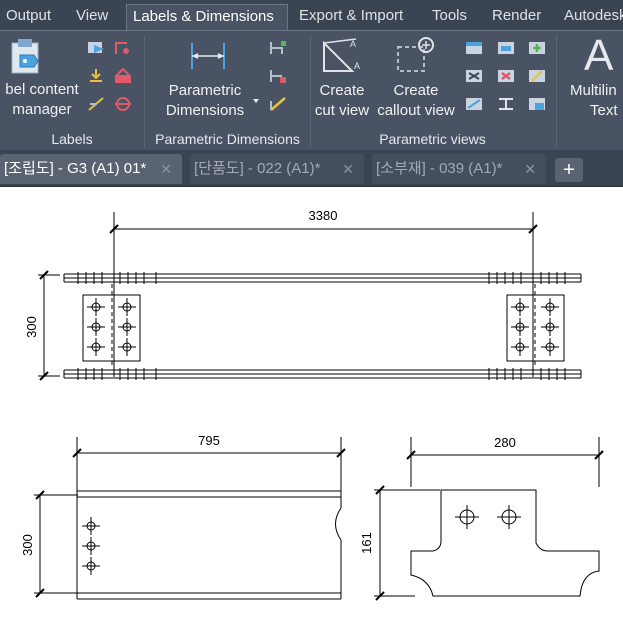 Image resolution: width=623 pixels, height=640 pixels. I want to click on create-callout-view-label-2: callout view, so click(416, 110).